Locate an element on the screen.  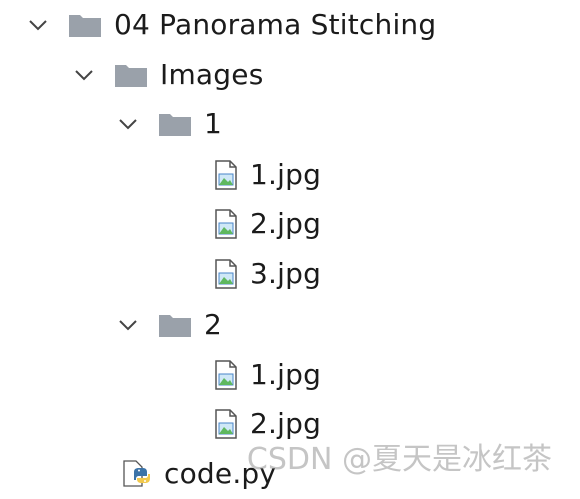
tree-file-label: 3.jpg is located at coordinates (286, 273).